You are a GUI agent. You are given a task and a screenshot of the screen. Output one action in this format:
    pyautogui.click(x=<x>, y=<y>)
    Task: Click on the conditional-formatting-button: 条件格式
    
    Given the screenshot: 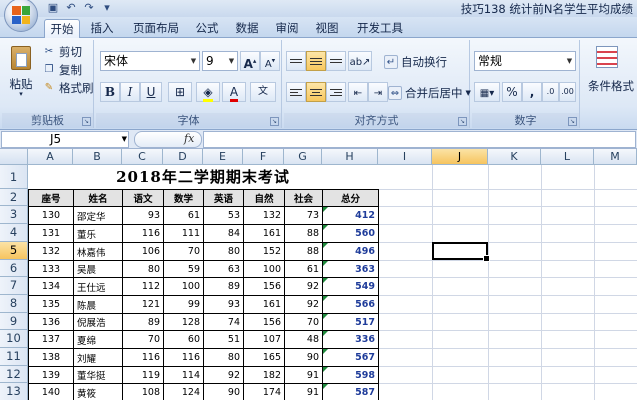 What is the action you would take?
    pyautogui.click(x=612, y=74)
    